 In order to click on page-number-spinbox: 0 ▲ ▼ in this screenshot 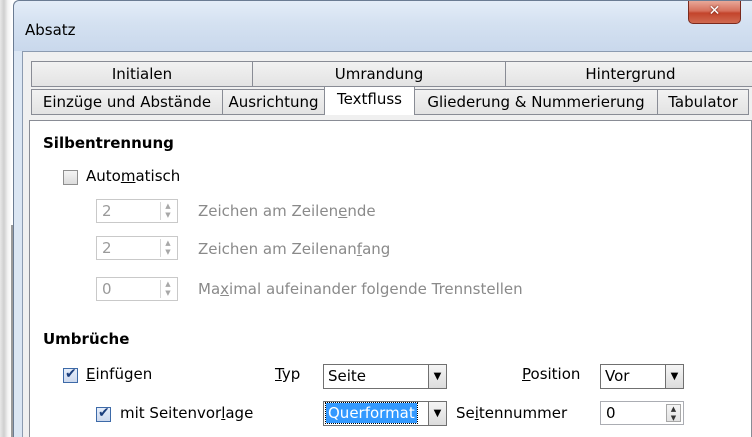, I will do `click(642, 413)`.